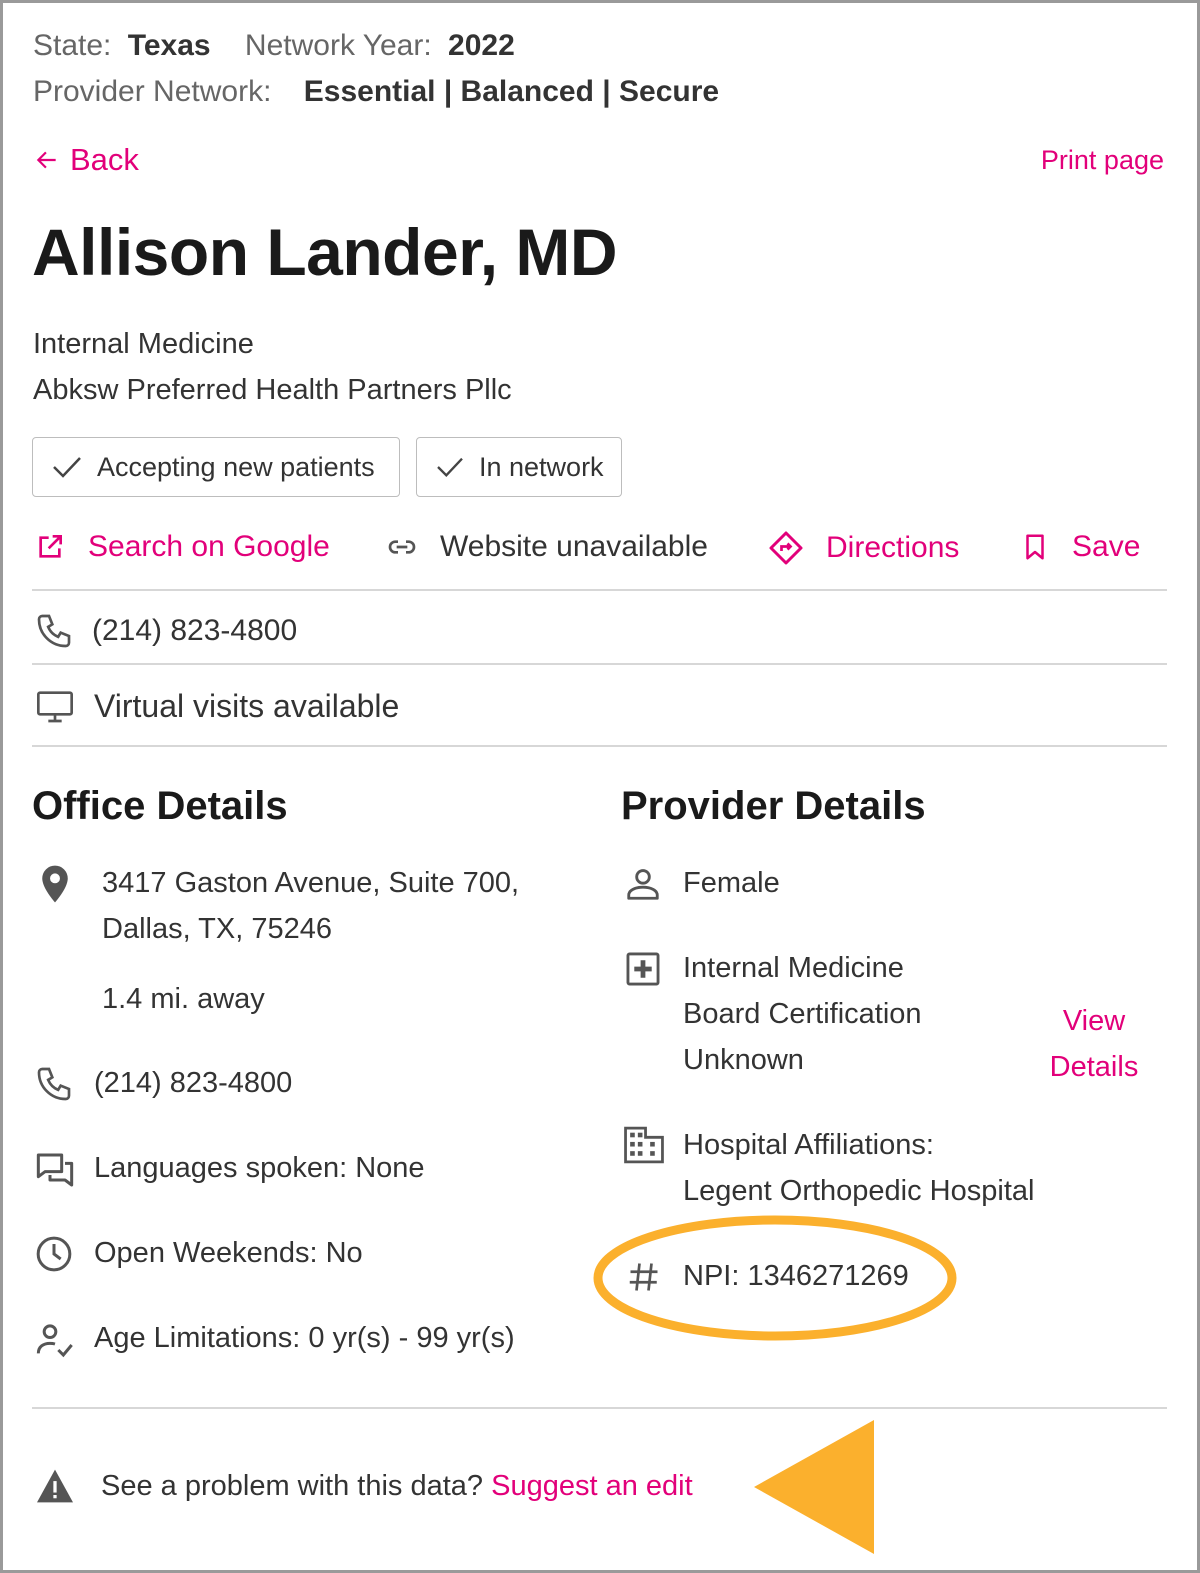 Image resolution: width=1200 pixels, height=1573 pixels. Describe the element at coordinates (773, 806) in the screenshot. I see `provider-details-heading: Provider Details` at that location.